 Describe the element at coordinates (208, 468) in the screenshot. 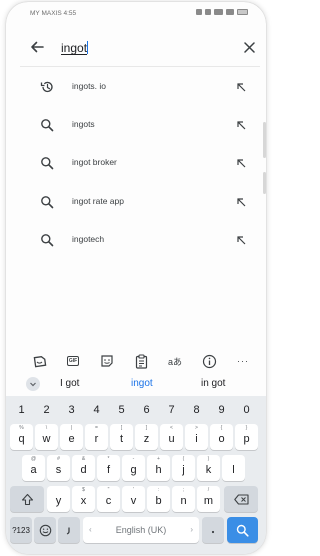

I see `key-k: ) k` at that location.